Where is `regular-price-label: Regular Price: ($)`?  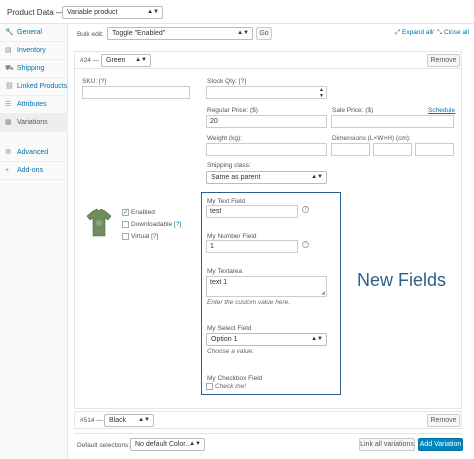 regular-price-label: Regular Price: ($) is located at coordinates (232, 110).